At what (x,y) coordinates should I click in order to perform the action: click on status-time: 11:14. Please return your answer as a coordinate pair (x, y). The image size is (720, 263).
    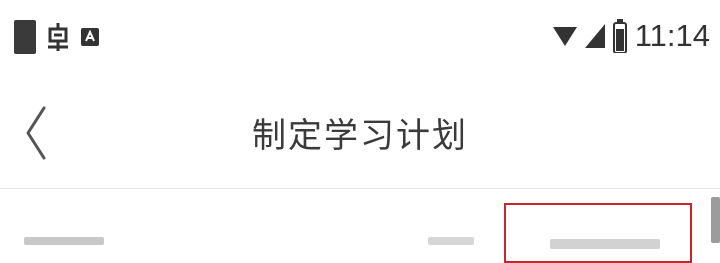
    Looking at the image, I should click on (672, 35).